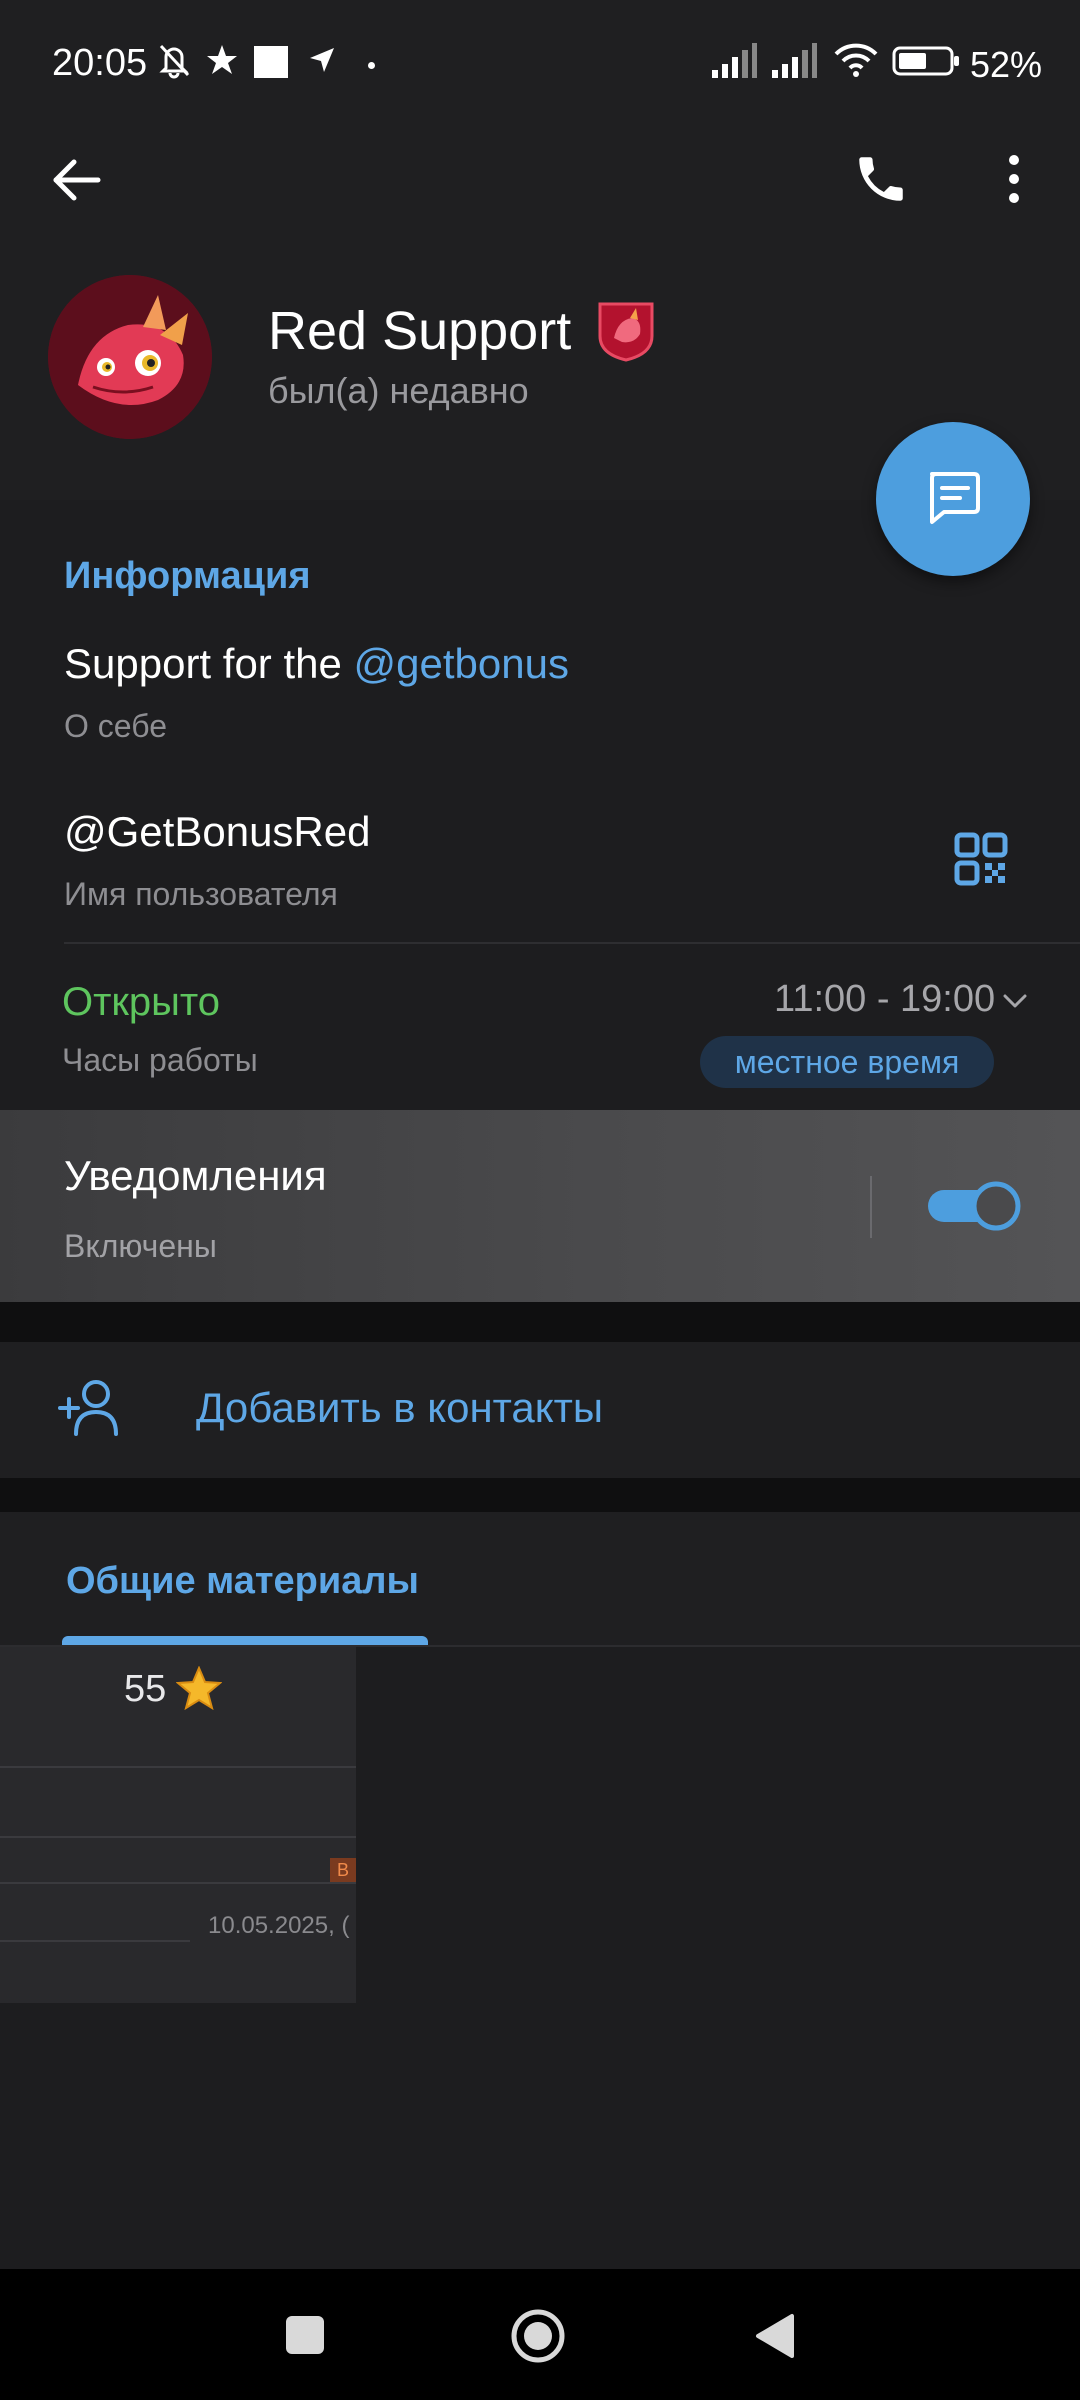 The height and width of the screenshot is (2400, 1080). Describe the element at coordinates (279, 1925) in the screenshot. I see `thumbnail-date: 10.05.2025, (` at that location.